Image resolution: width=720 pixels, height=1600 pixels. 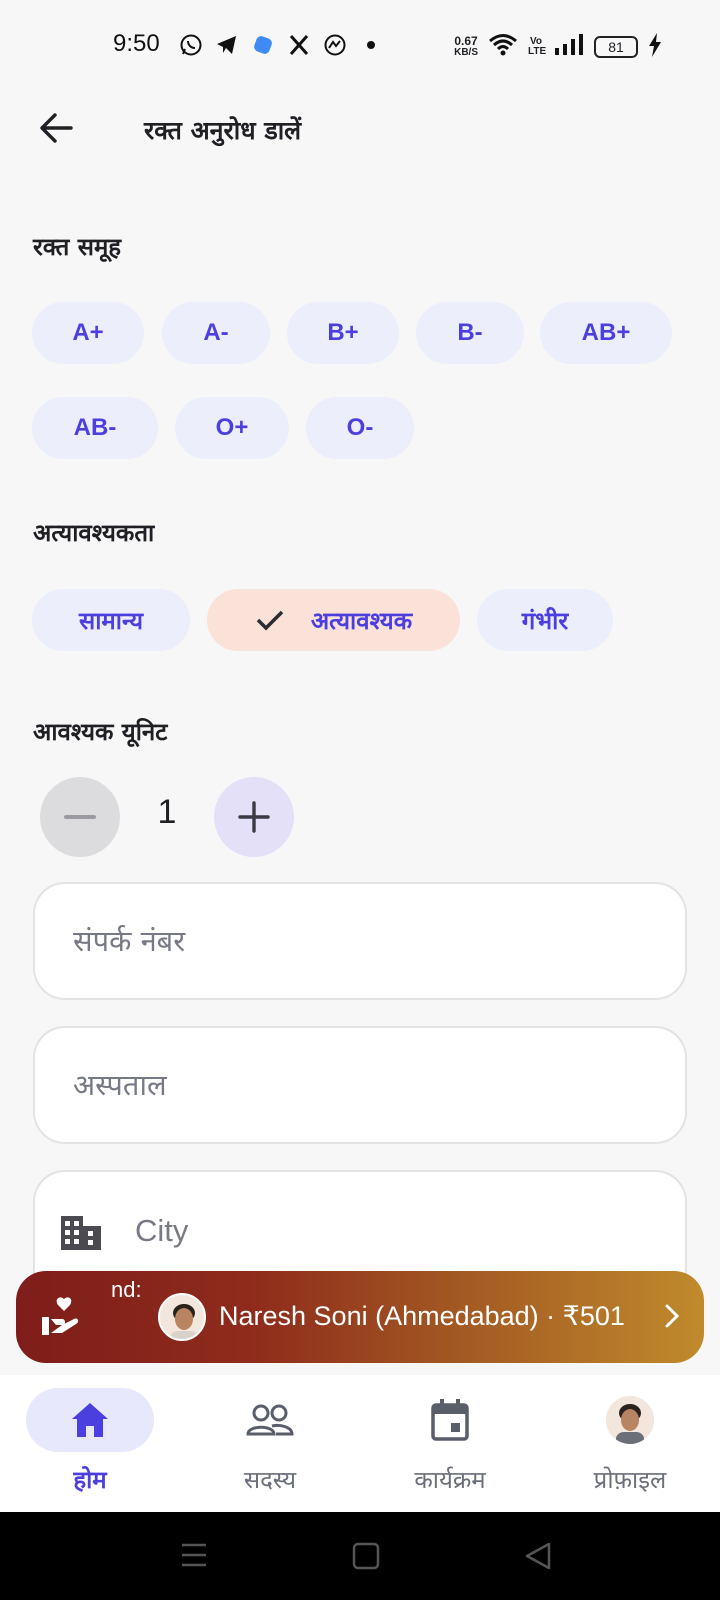 What do you see at coordinates (223, 130) in the screenshot?
I see `page-title: रक्त अनुरोध डालें` at bounding box center [223, 130].